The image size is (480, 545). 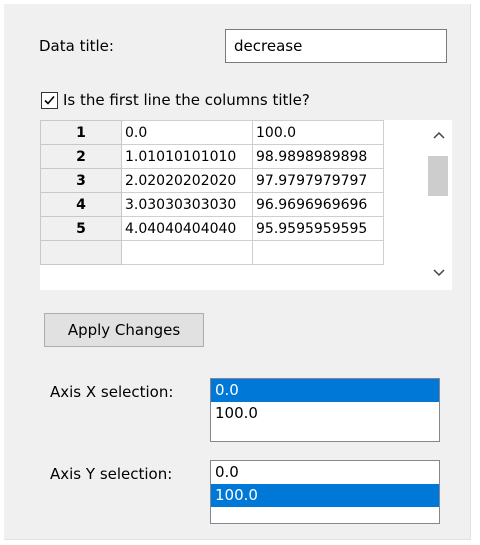 What do you see at coordinates (318, 204) in the screenshot?
I see `table-cell: 96.9696969696` at bounding box center [318, 204].